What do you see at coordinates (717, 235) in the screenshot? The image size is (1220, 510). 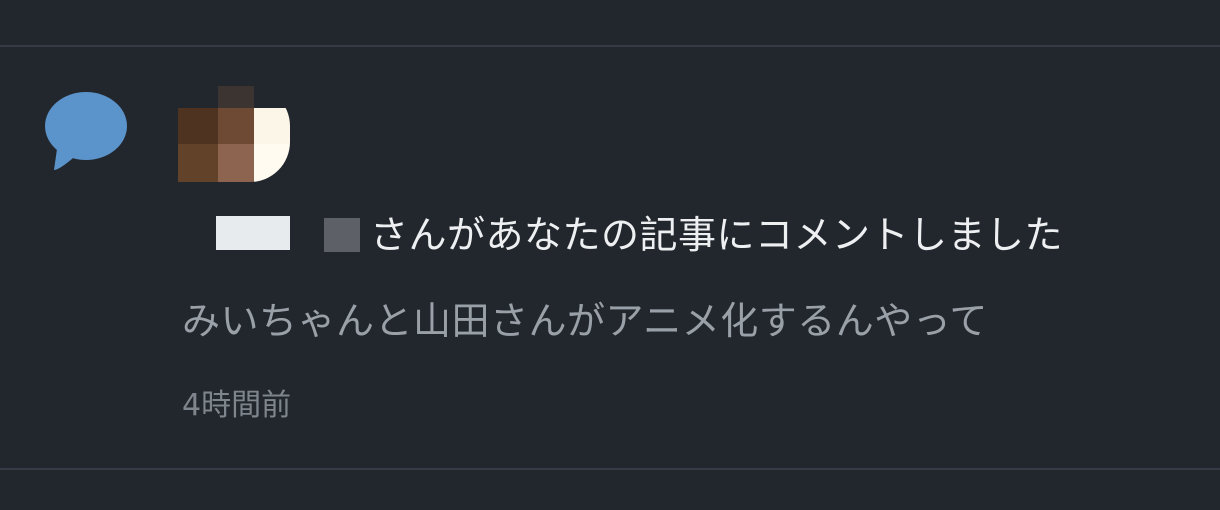 I see `notification-headline: さんがあなたの記事にコメントしました` at bounding box center [717, 235].